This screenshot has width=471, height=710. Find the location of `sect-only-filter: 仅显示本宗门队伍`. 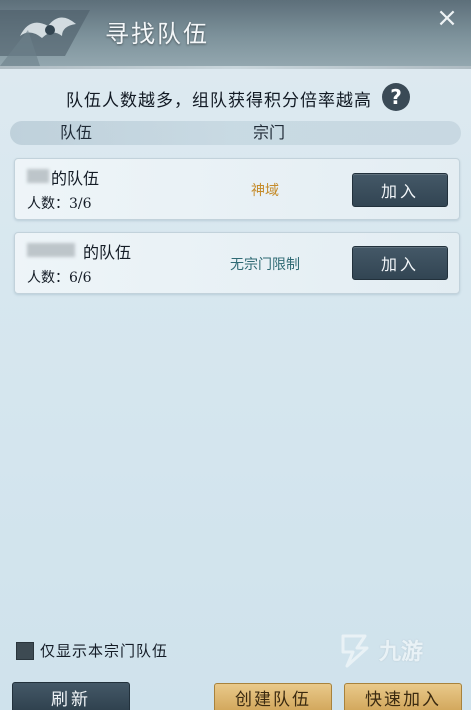

sect-only-filter: 仅显示本宗门队伍 is located at coordinates (92, 650).